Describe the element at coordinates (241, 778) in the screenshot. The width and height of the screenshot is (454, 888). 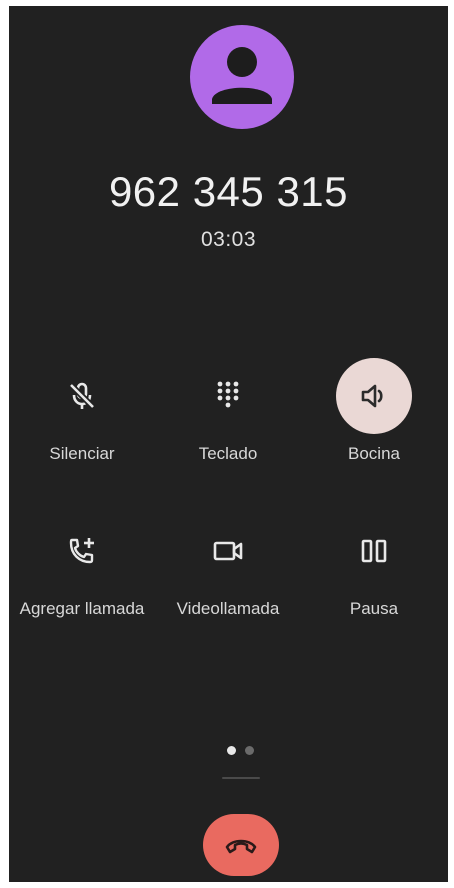
I see `drag-handle` at that location.